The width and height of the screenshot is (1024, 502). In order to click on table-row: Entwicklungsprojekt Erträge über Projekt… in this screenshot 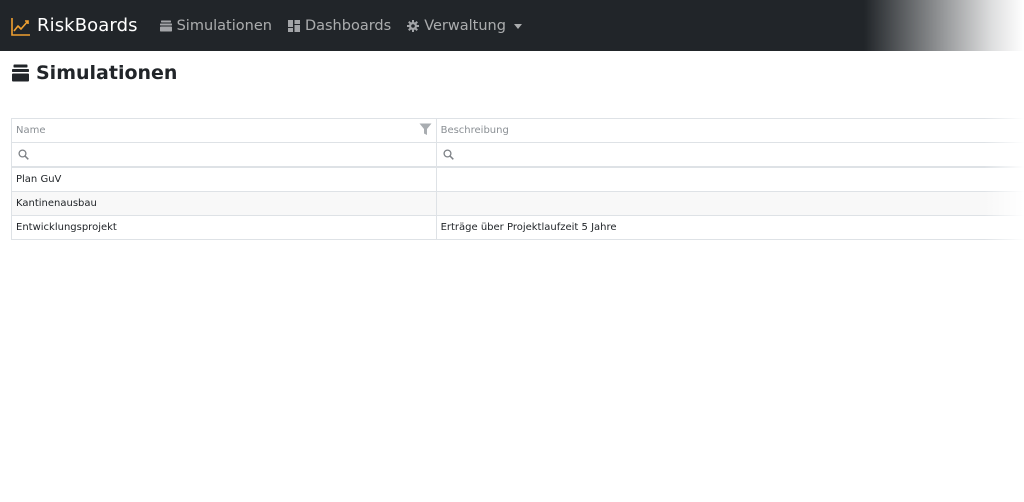, I will do `click(518, 228)`.